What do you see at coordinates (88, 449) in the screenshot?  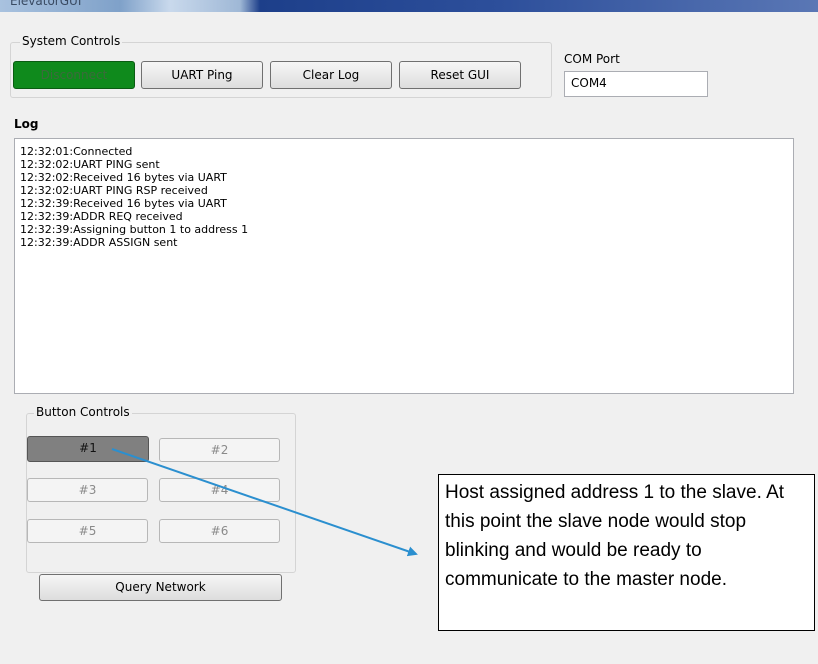 I see `elevator-button-1: #1` at bounding box center [88, 449].